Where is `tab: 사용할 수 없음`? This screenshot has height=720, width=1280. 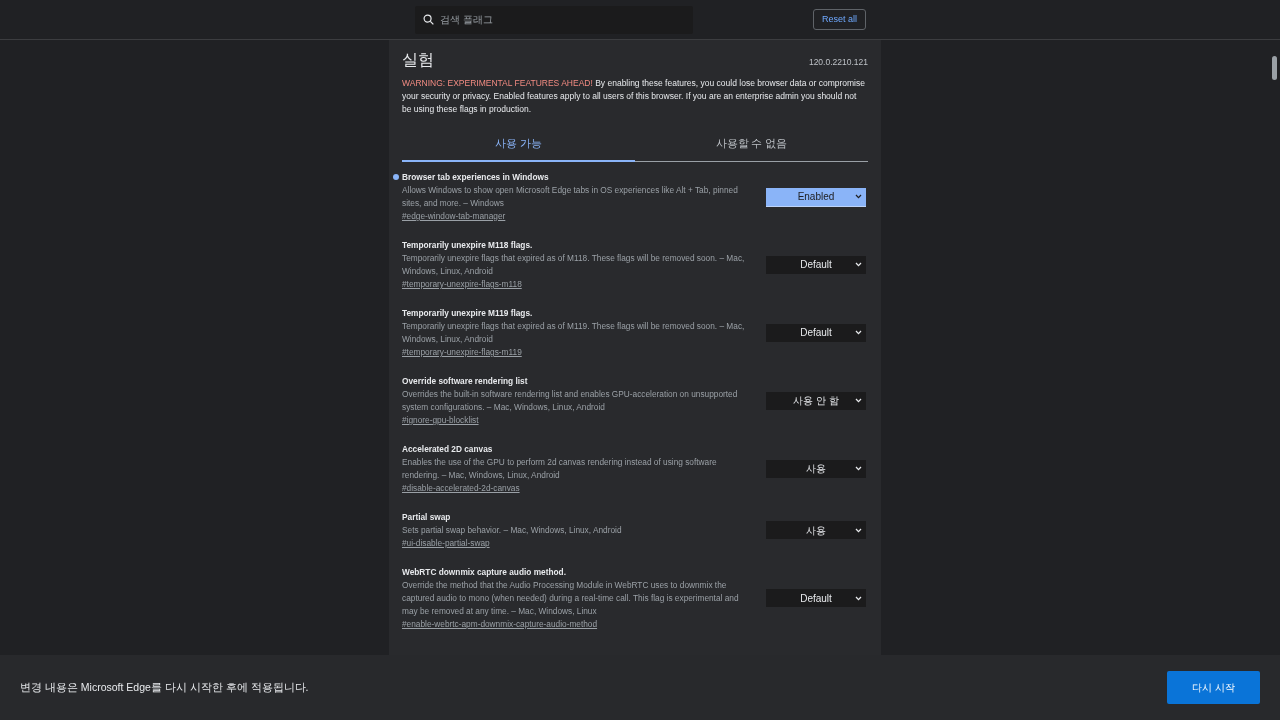
tab: 사용할 수 없음 is located at coordinates (751, 146).